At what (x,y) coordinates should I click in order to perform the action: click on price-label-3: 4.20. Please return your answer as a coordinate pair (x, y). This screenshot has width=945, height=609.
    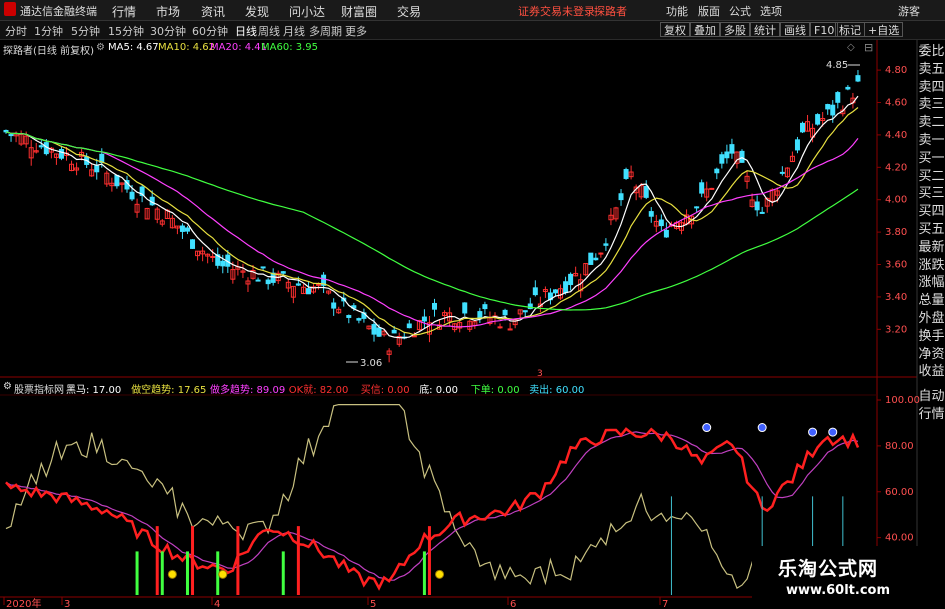
    Looking at the image, I should click on (896, 167).